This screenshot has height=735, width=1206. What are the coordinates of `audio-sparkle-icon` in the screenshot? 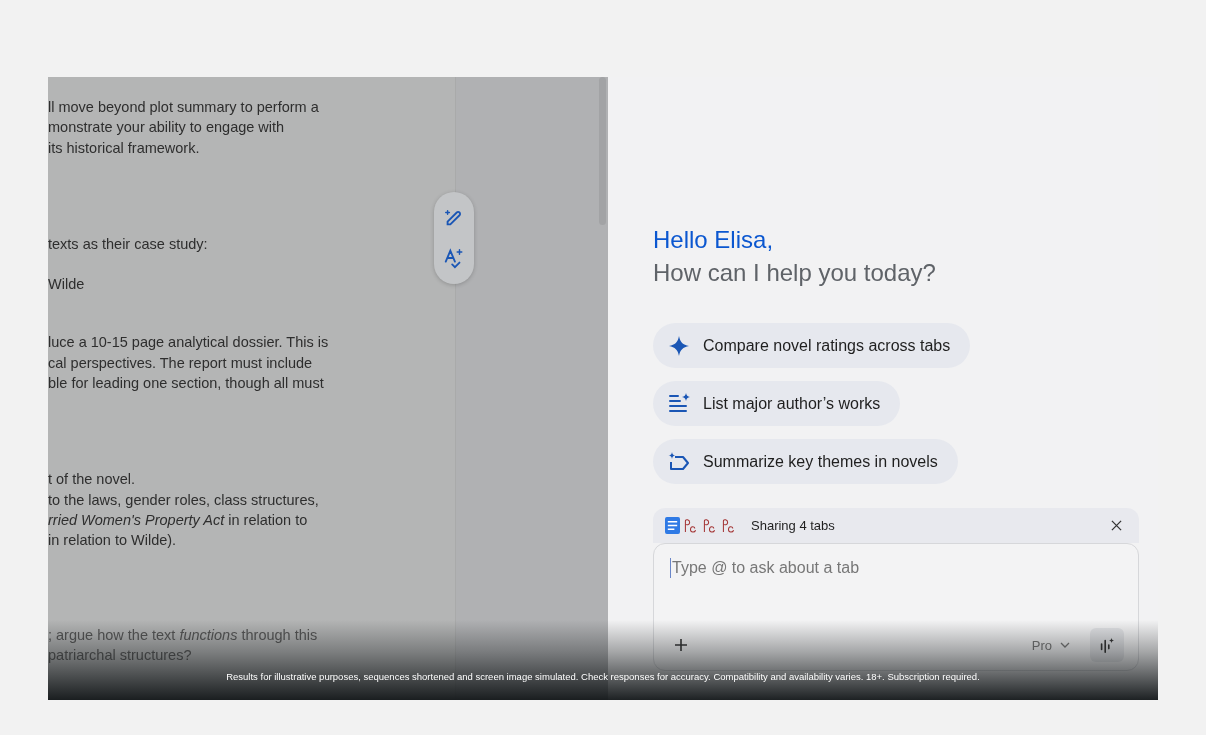 It's located at (1107, 645).